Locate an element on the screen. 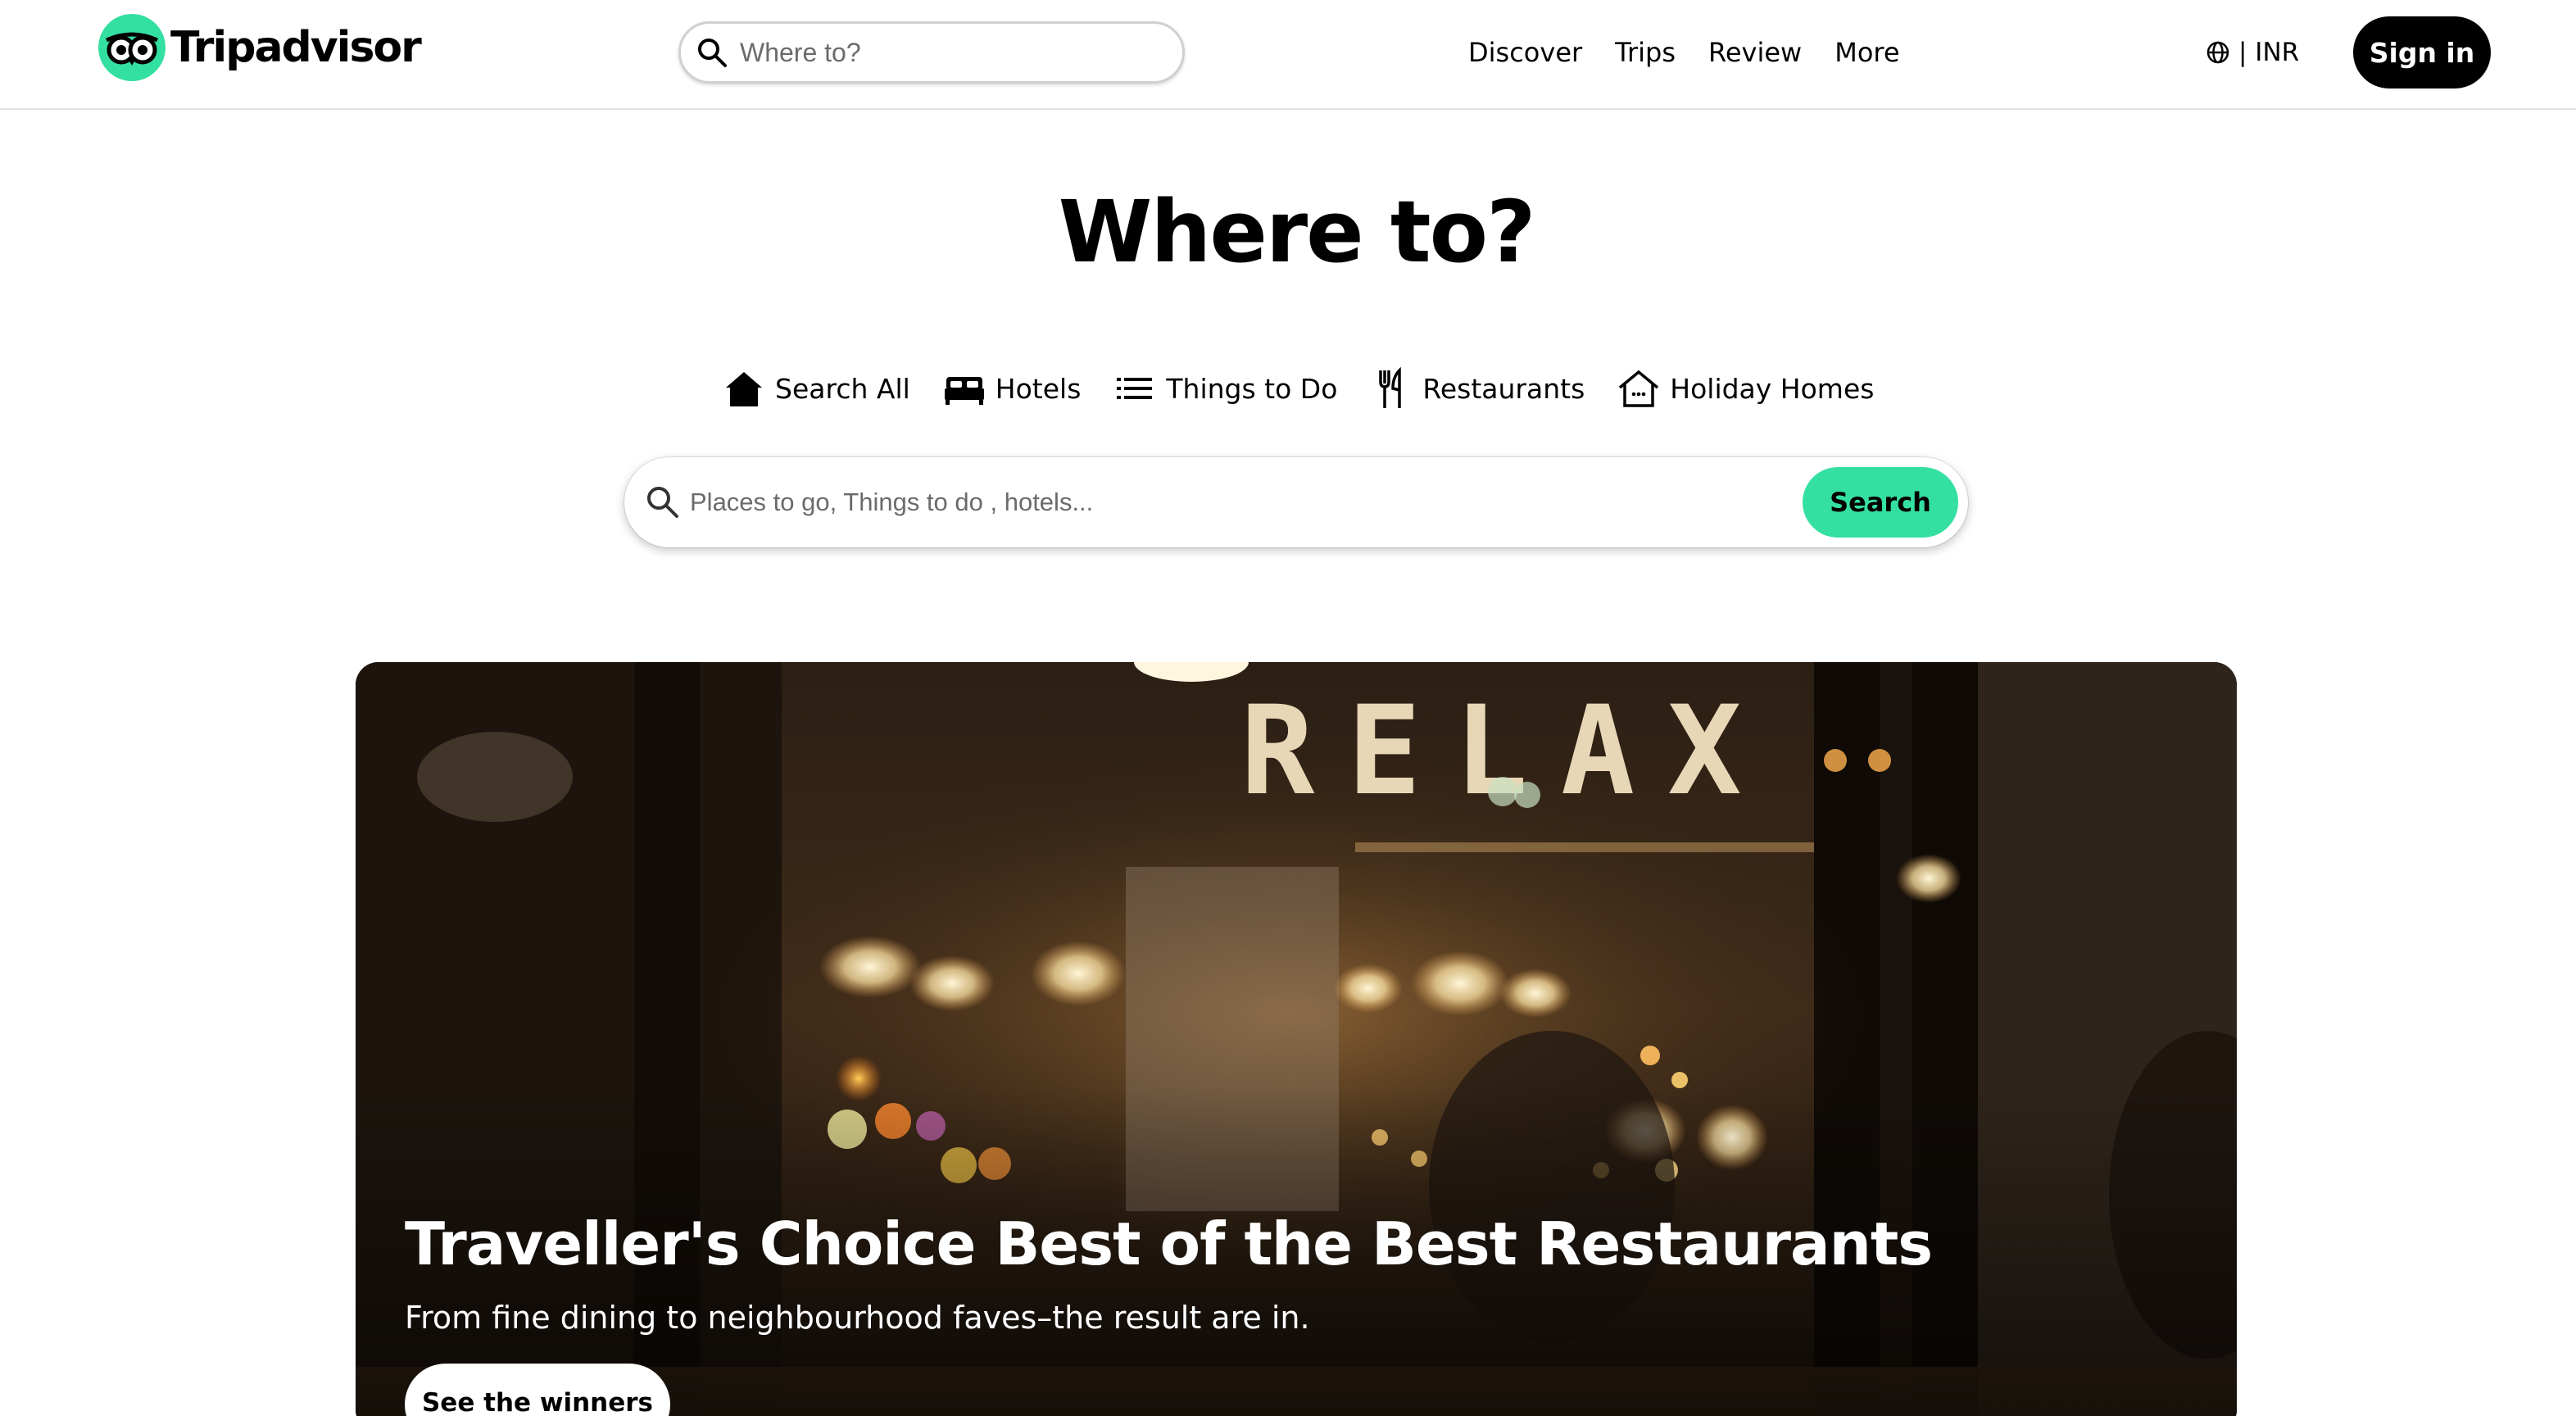  tab-things-to-do: Things to Do is located at coordinates (1224, 388).